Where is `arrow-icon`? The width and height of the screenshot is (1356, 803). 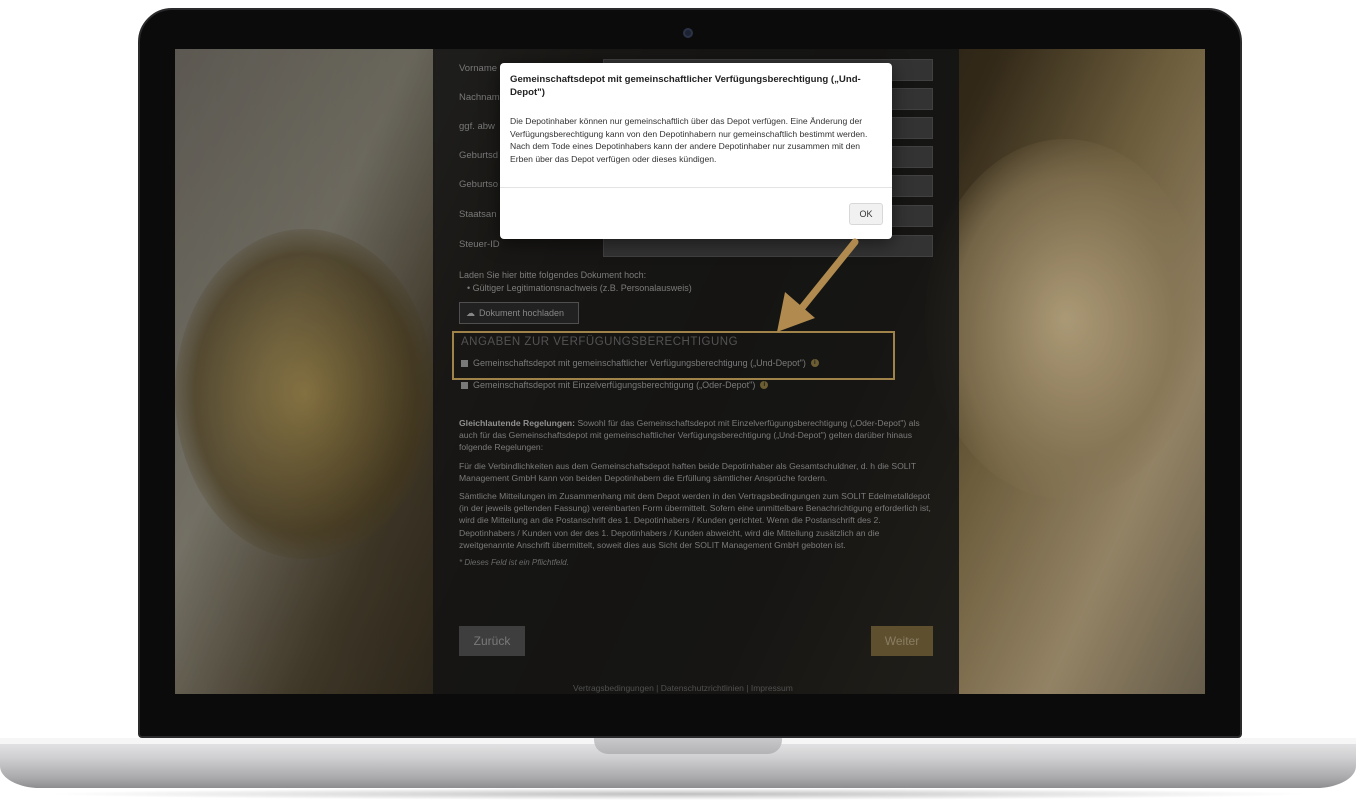
arrow-icon is located at coordinates (818, 285).